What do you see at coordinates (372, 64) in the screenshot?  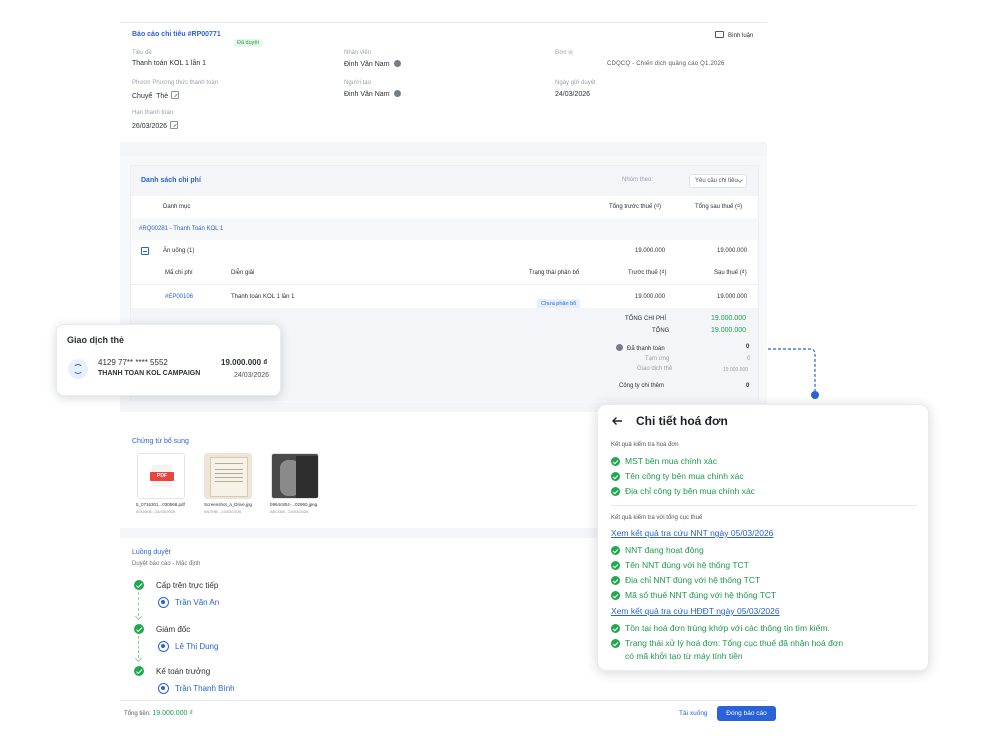 I see `employee-value: Đinh Văn Nam` at bounding box center [372, 64].